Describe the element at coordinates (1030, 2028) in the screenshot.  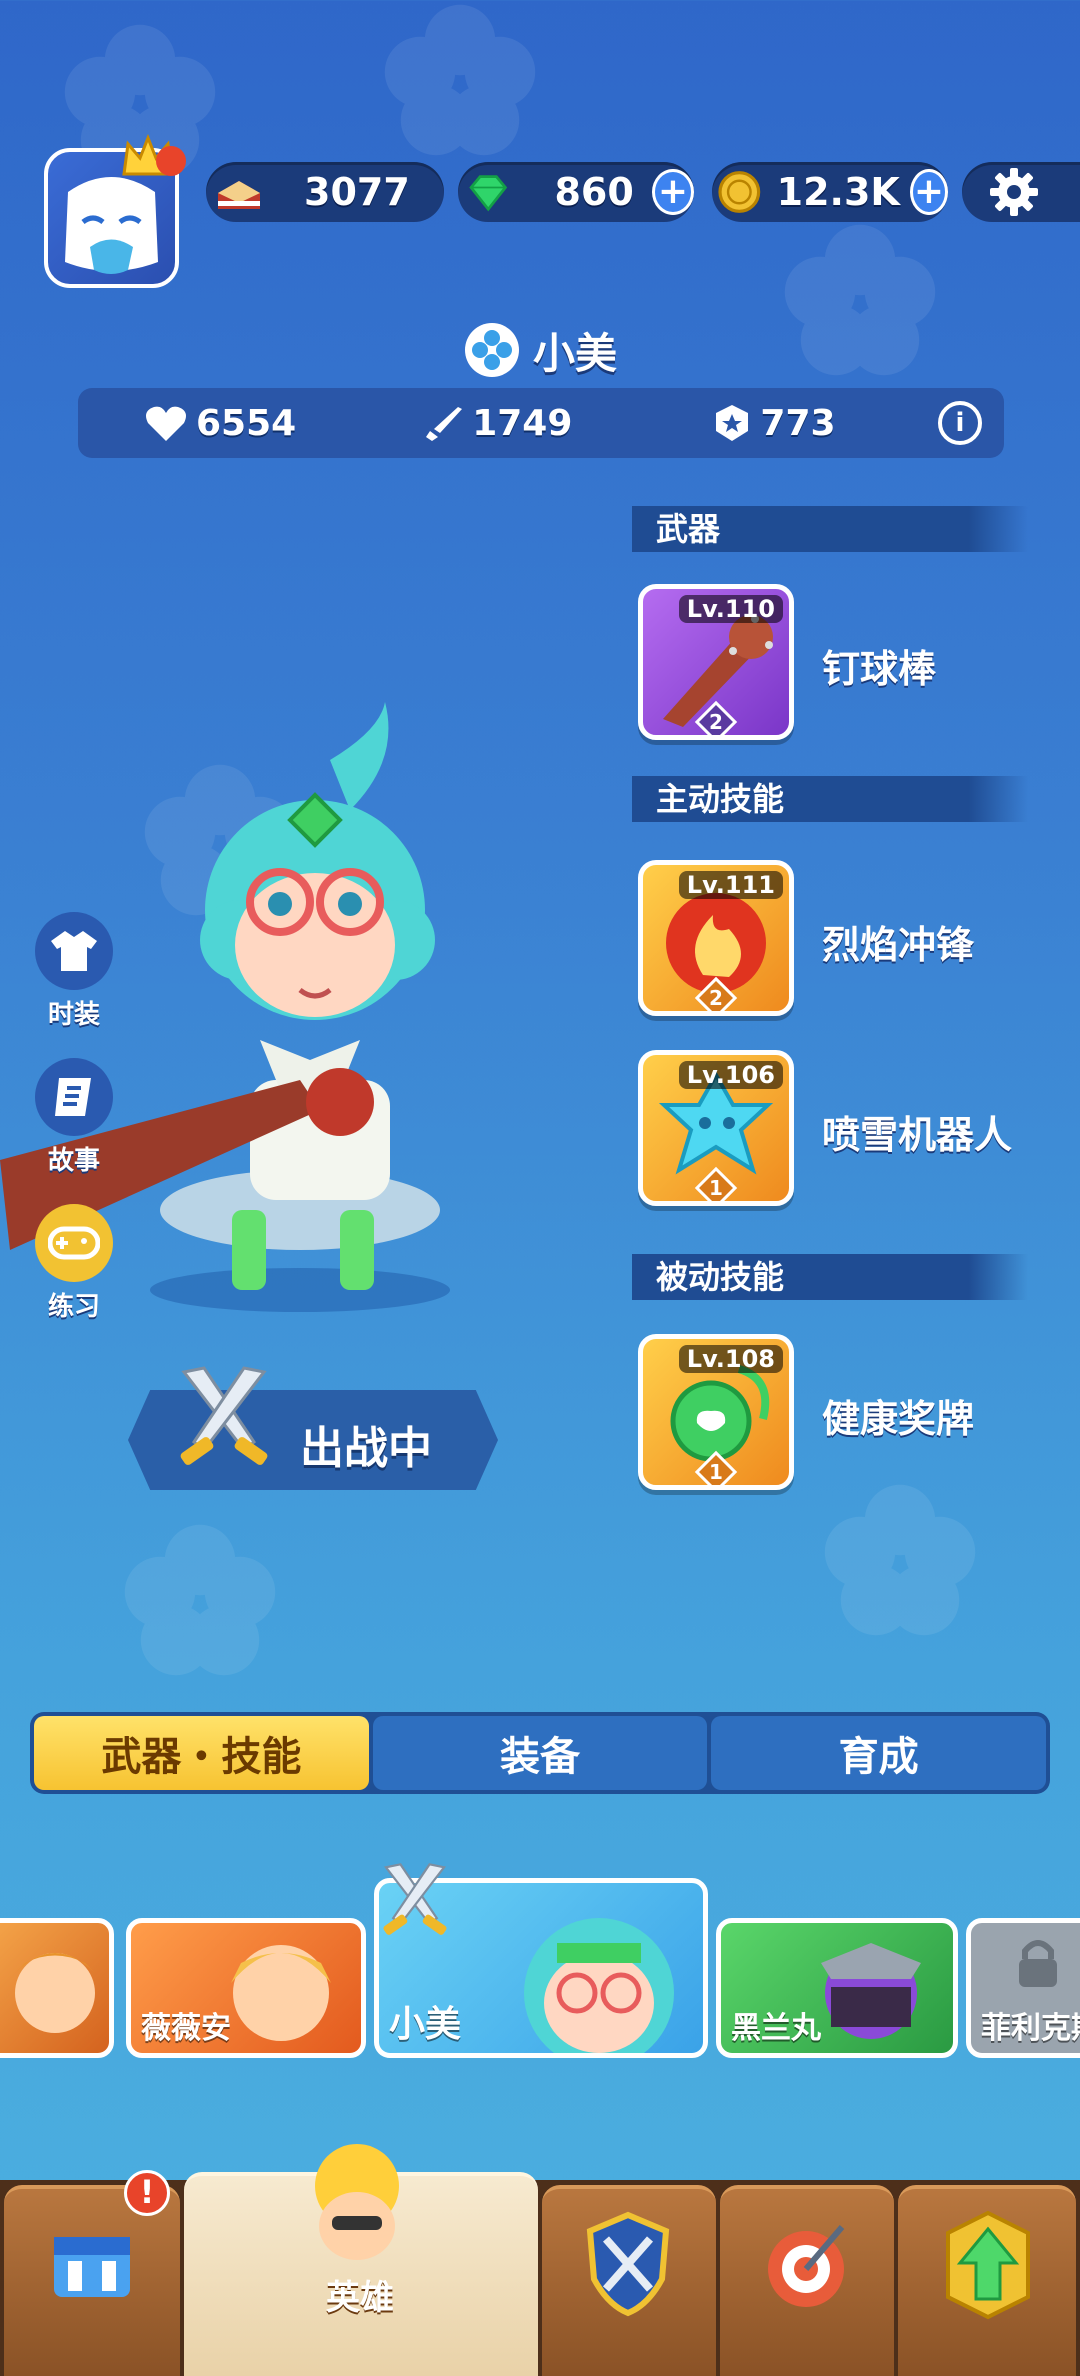
I see `hero-card-name: 菲利克斯` at that location.